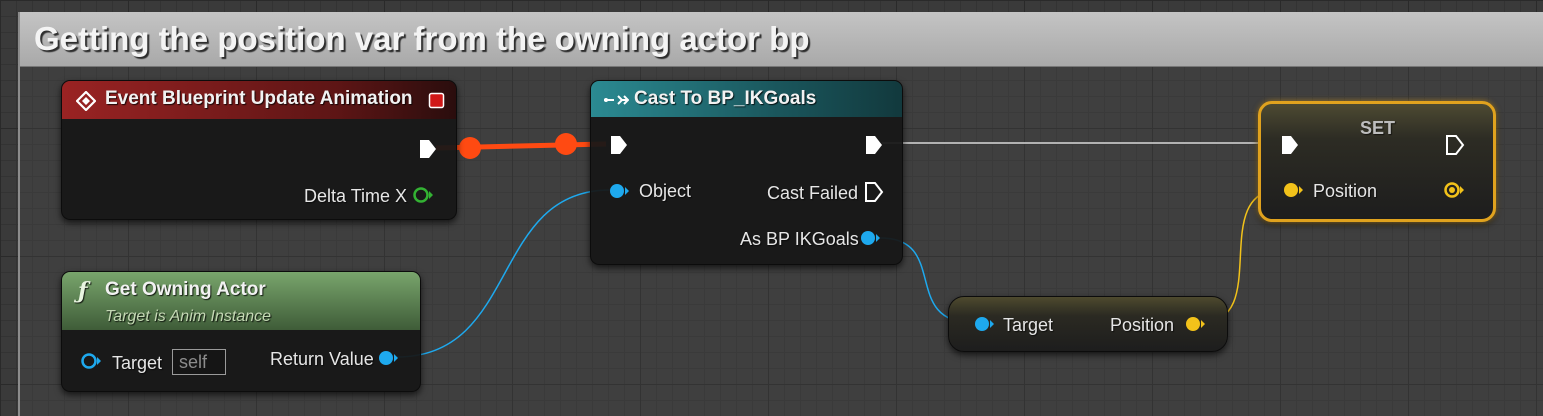  What do you see at coordinates (83, 291) in the screenshot?
I see `function-icon: ƒ` at bounding box center [83, 291].